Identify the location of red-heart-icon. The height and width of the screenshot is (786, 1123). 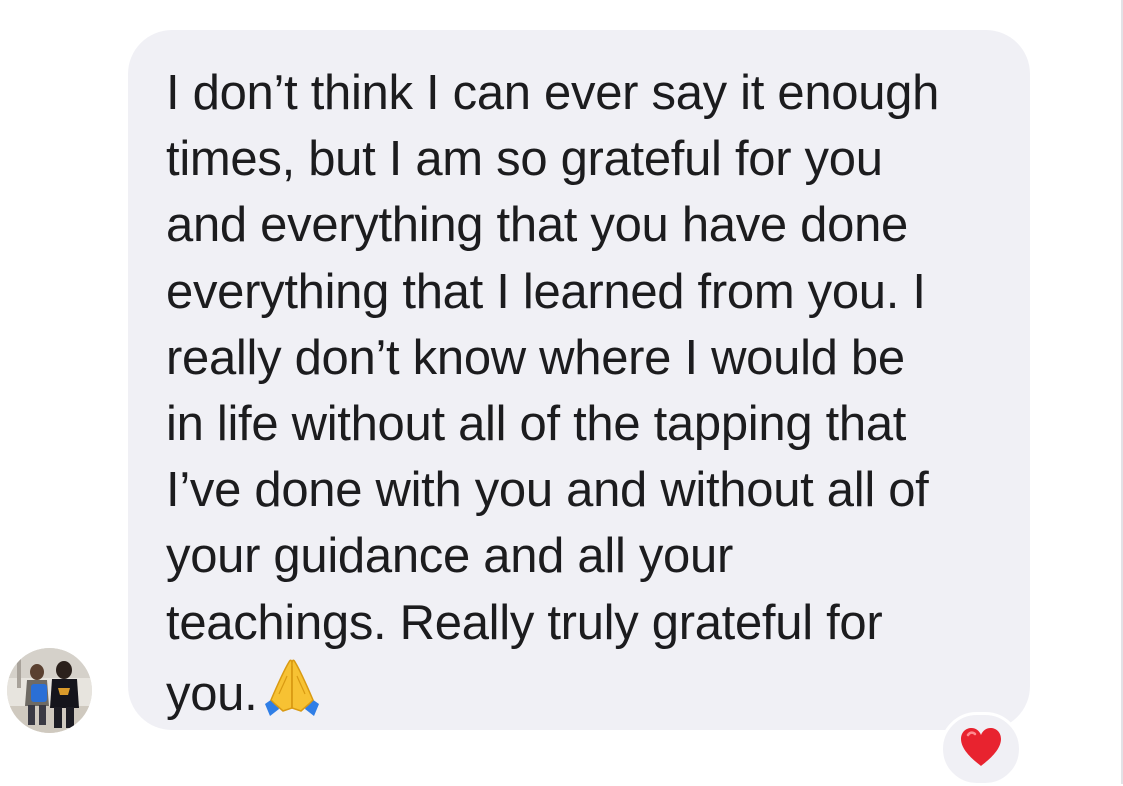
(981, 749).